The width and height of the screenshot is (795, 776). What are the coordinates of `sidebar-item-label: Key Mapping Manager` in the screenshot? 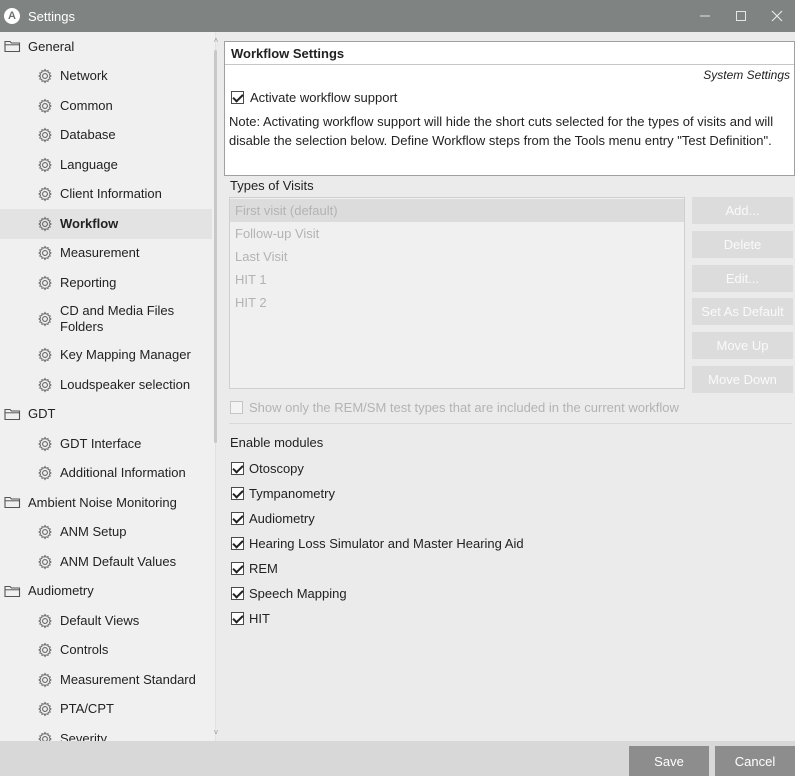 It's located at (125, 355).